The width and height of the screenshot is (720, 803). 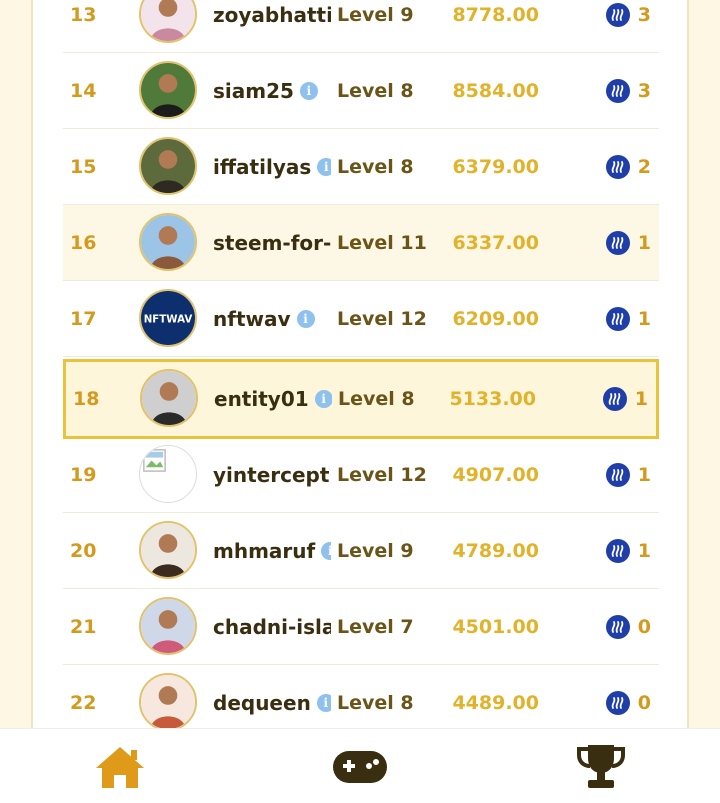 I want to click on username-text: nftwav, so click(x=252, y=318).